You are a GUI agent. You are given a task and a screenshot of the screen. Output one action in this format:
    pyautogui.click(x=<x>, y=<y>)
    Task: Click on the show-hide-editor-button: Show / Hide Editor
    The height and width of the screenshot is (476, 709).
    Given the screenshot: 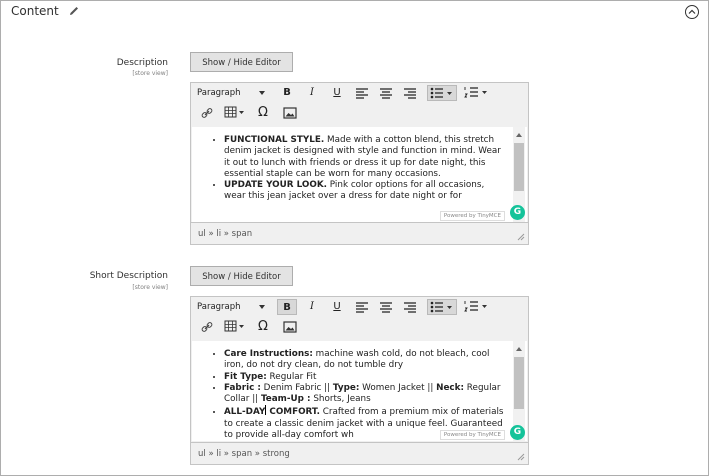 What is the action you would take?
    pyautogui.click(x=241, y=62)
    